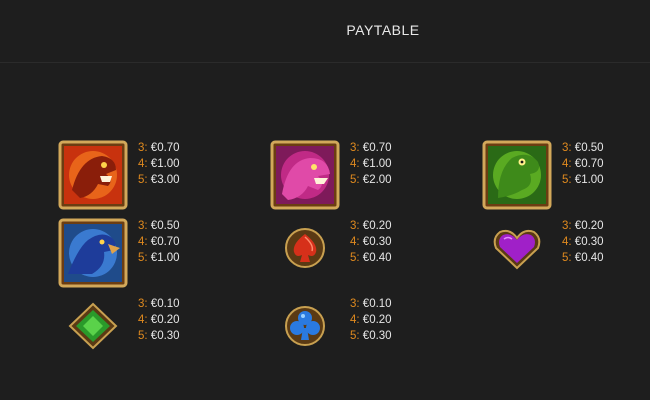 This screenshot has height=400, width=650. Describe the element at coordinates (305, 253) in the screenshot. I see `spade-icon` at that location.